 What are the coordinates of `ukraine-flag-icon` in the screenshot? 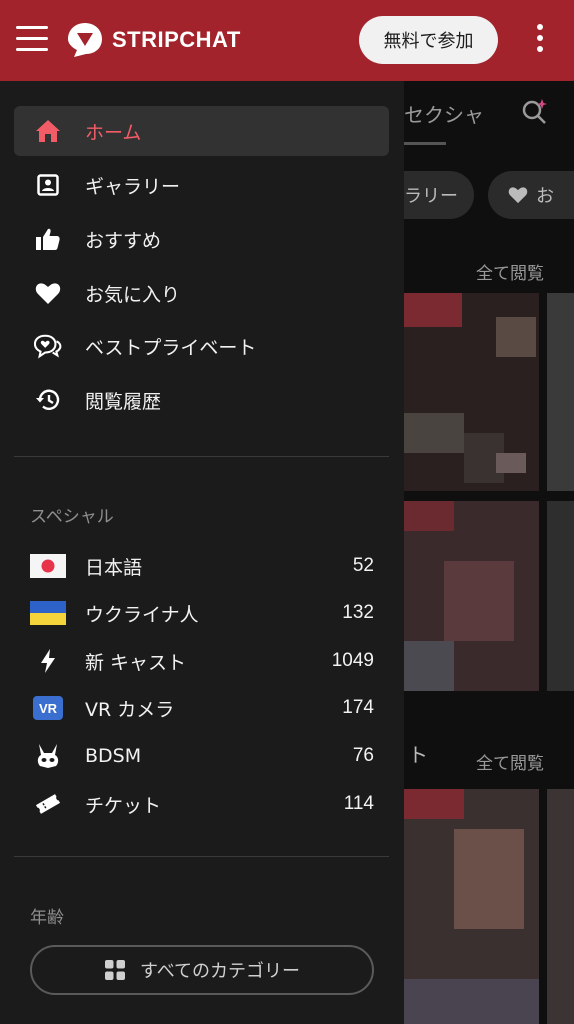 It's located at (48, 613).